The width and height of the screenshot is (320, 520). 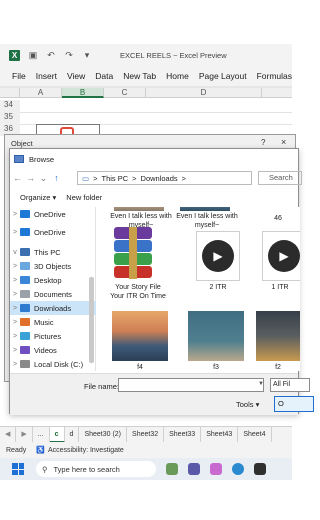 I want to click on sheet-tab-sheet32: Sheet32, so click(x=146, y=434).